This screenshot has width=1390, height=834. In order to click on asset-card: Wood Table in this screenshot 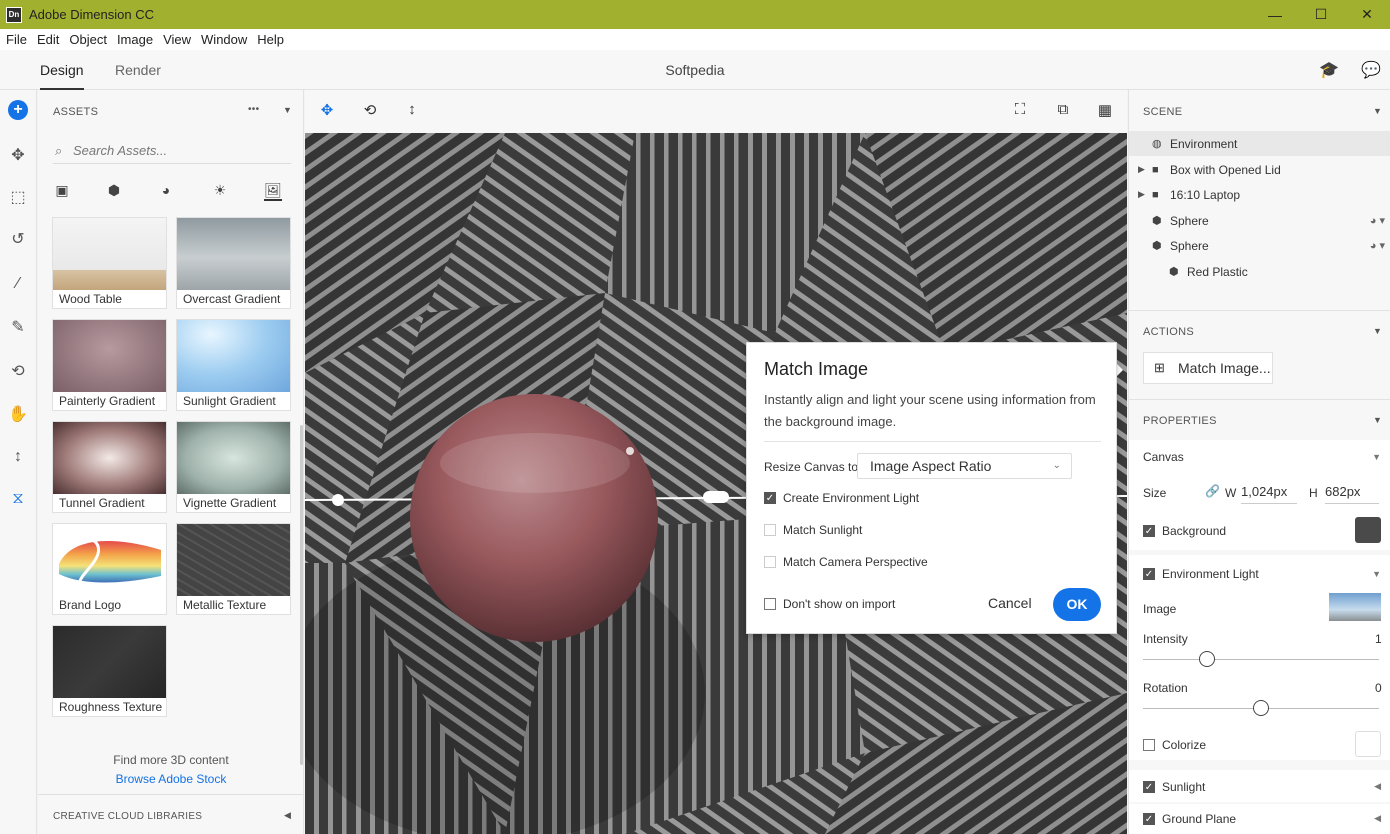, I will do `click(109, 263)`.